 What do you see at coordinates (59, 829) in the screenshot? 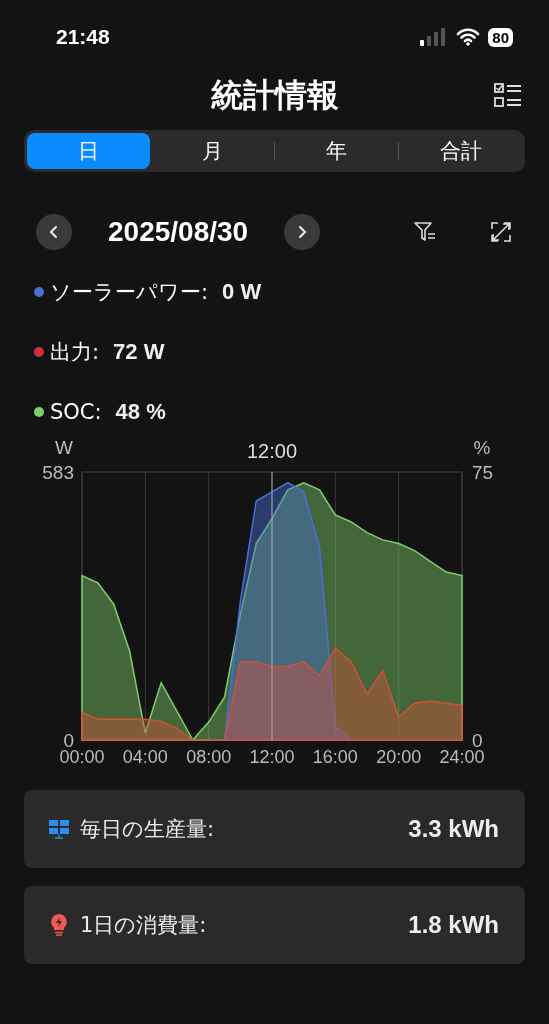
I see `solar-panel-icon` at bounding box center [59, 829].